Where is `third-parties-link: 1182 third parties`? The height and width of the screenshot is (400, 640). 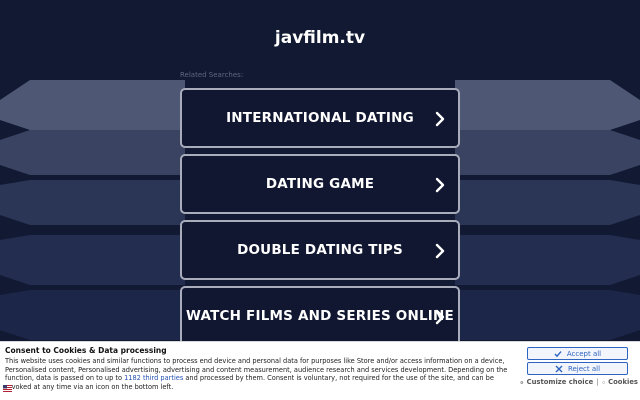 third-parties-link: 1182 third parties is located at coordinates (153, 378).